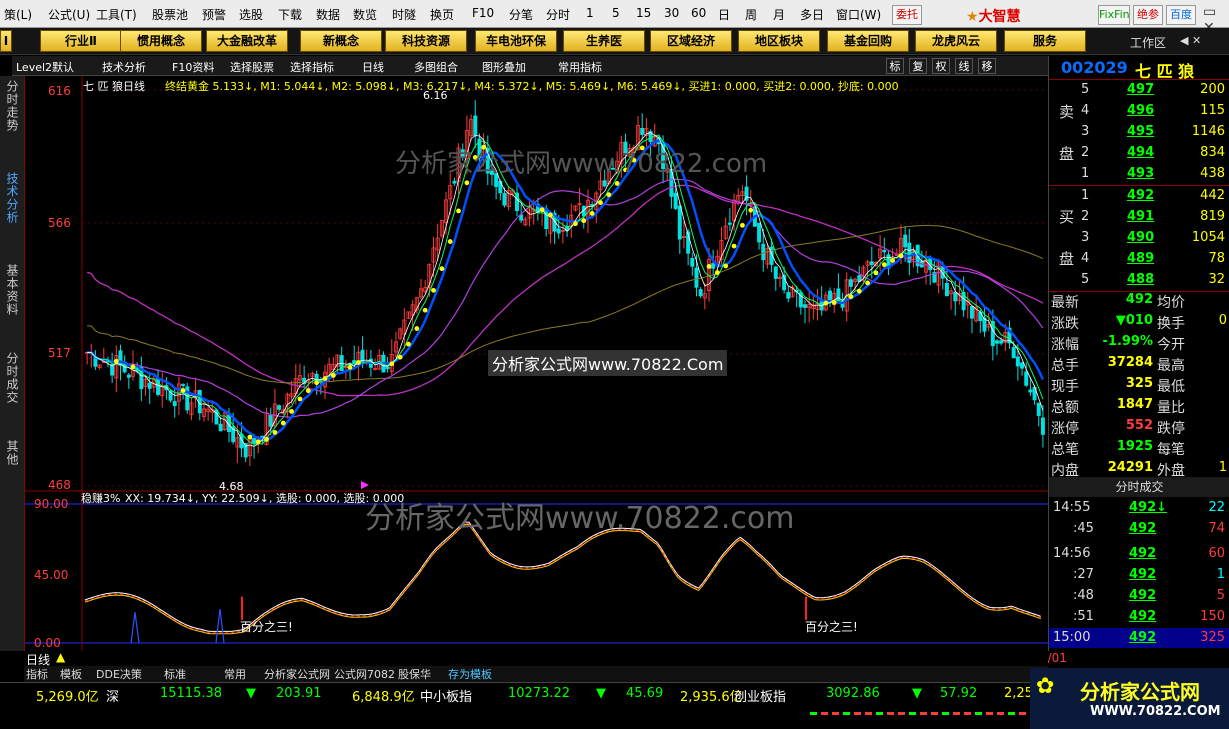 This screenshot has height=729, width=1229. What do you see at coordinates (328, 14) in the screenshot?
I see `menu-item: 数据` at bounding box center [328, 14].